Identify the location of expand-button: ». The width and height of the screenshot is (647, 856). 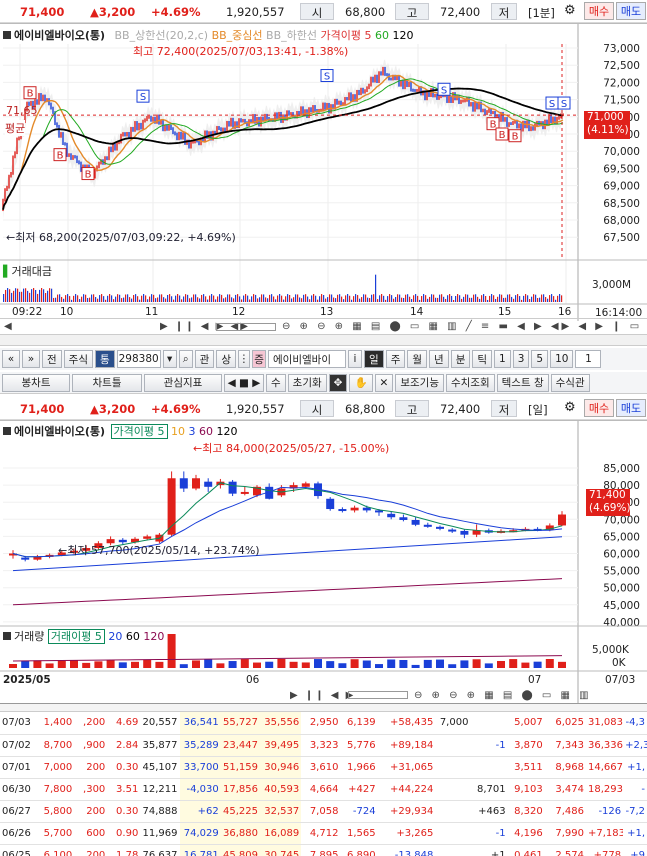
(31, 359).